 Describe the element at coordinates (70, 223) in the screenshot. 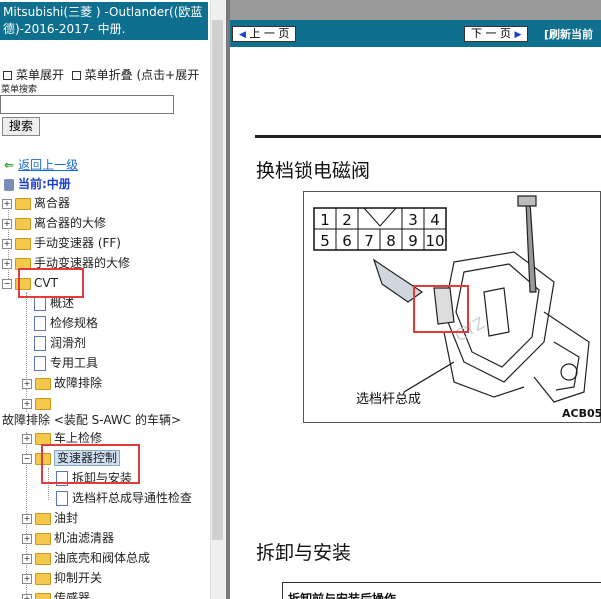

I see `tree-item-label: 离合器的大修` at that location.